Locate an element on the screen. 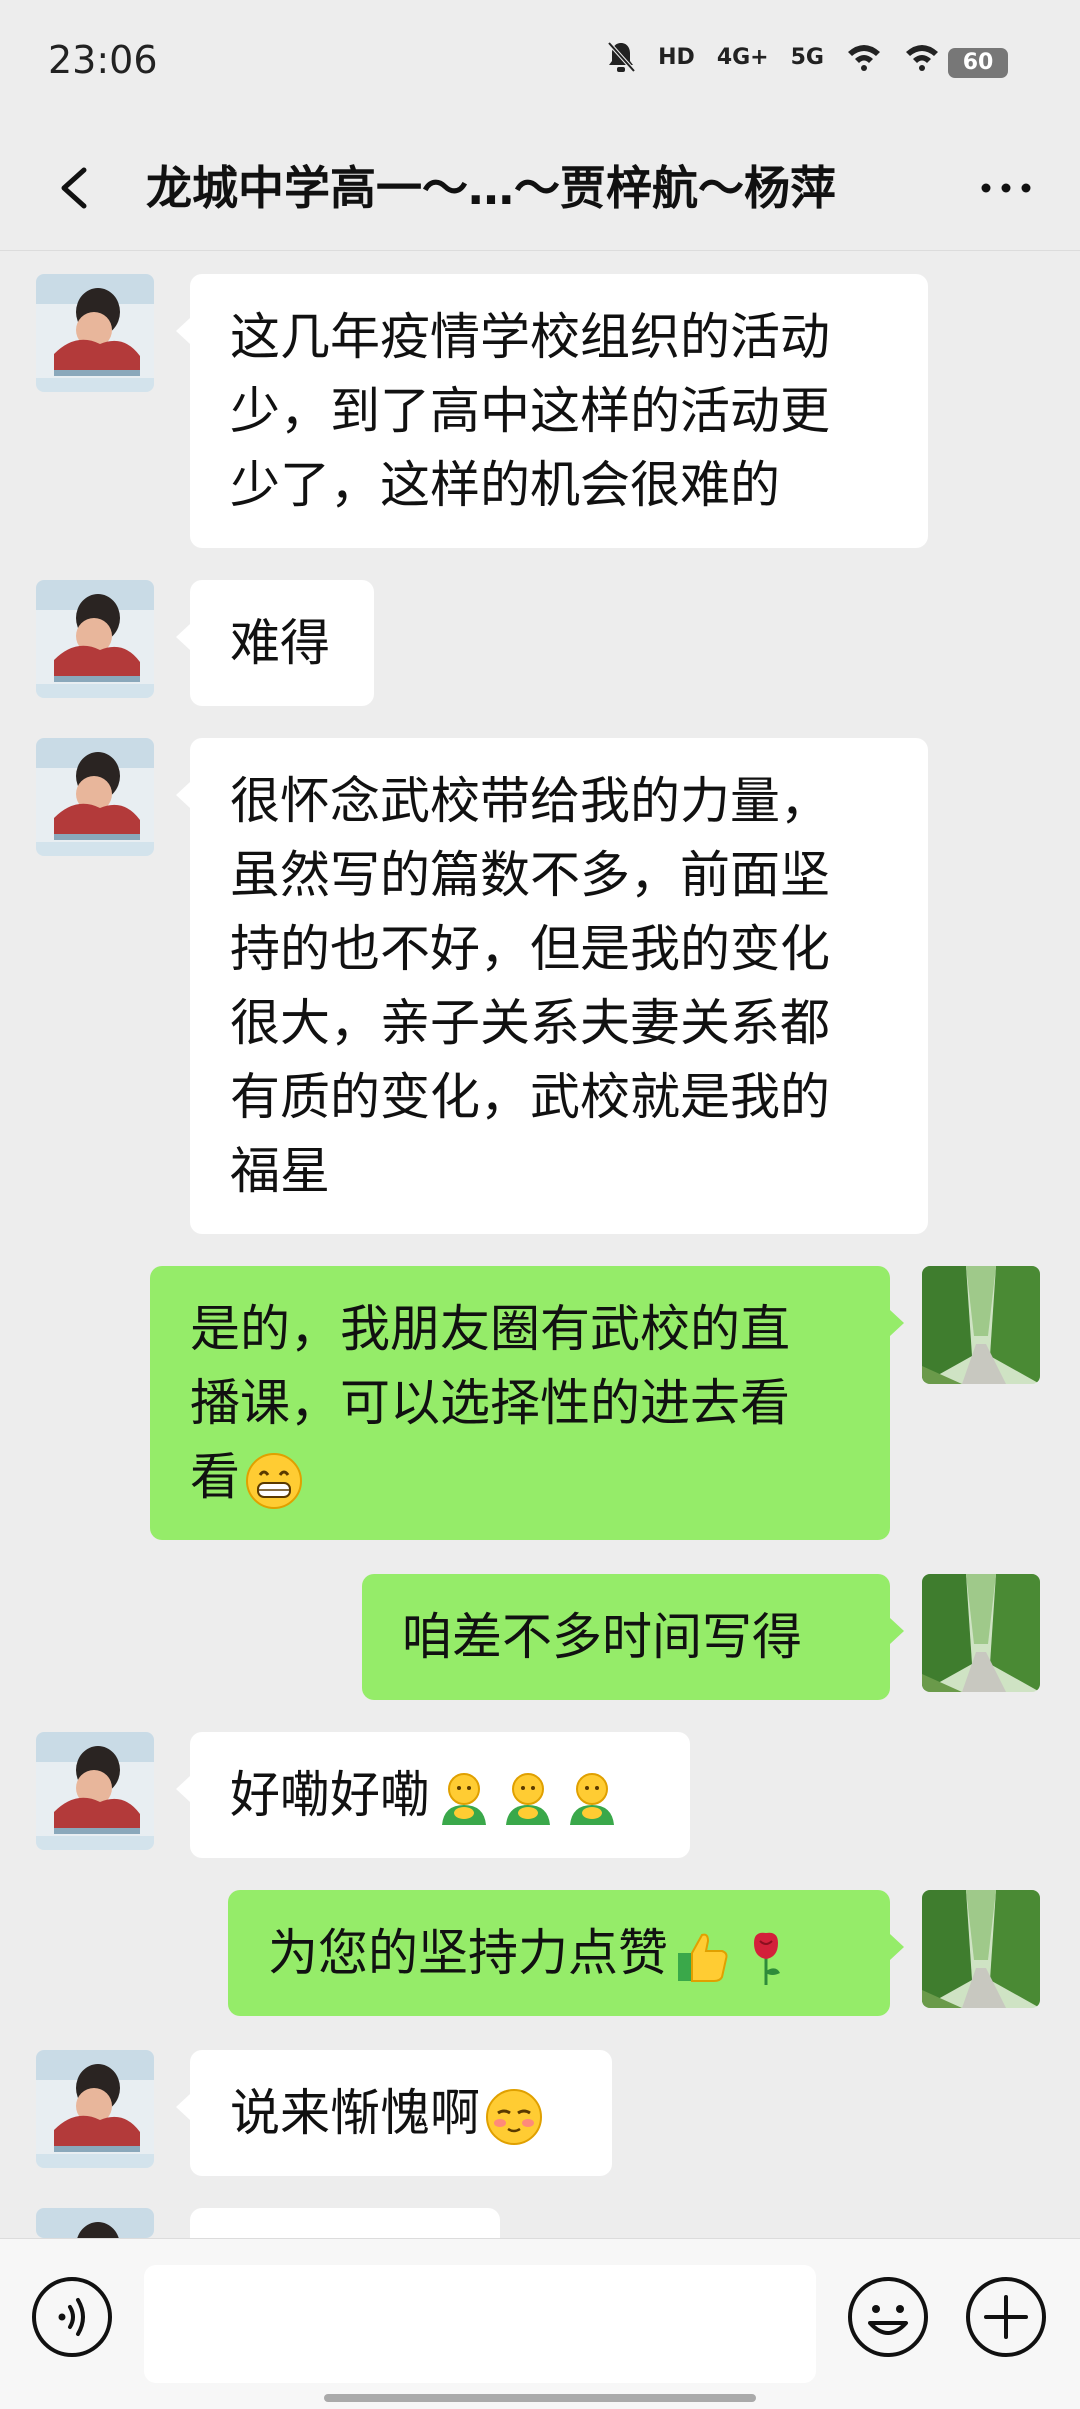 This screenshot has height=2409, width=1080. outgoing-message-bubble: 咱差不多时间写得 is located at coordinates (626, 1637).